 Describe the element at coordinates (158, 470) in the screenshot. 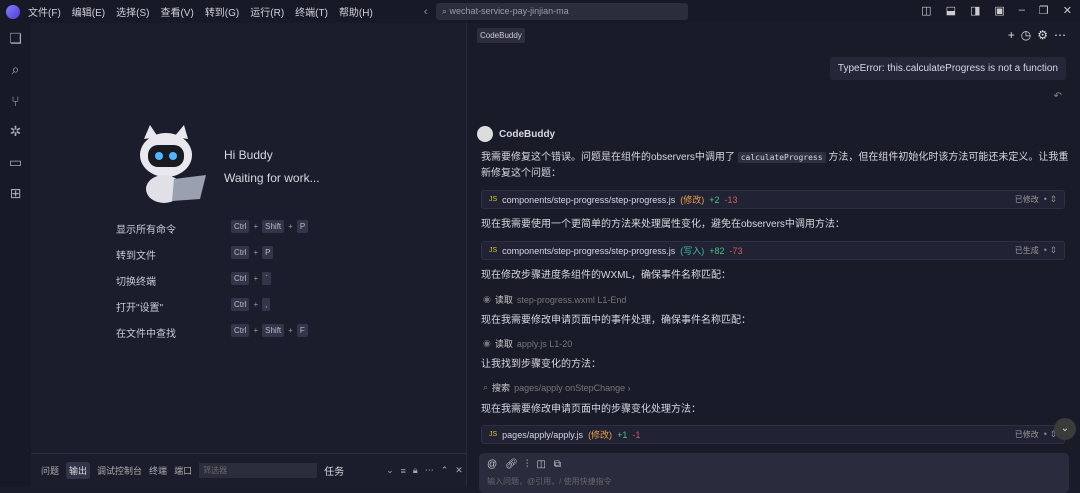

I see `tab-terminal: 终端` at that location.